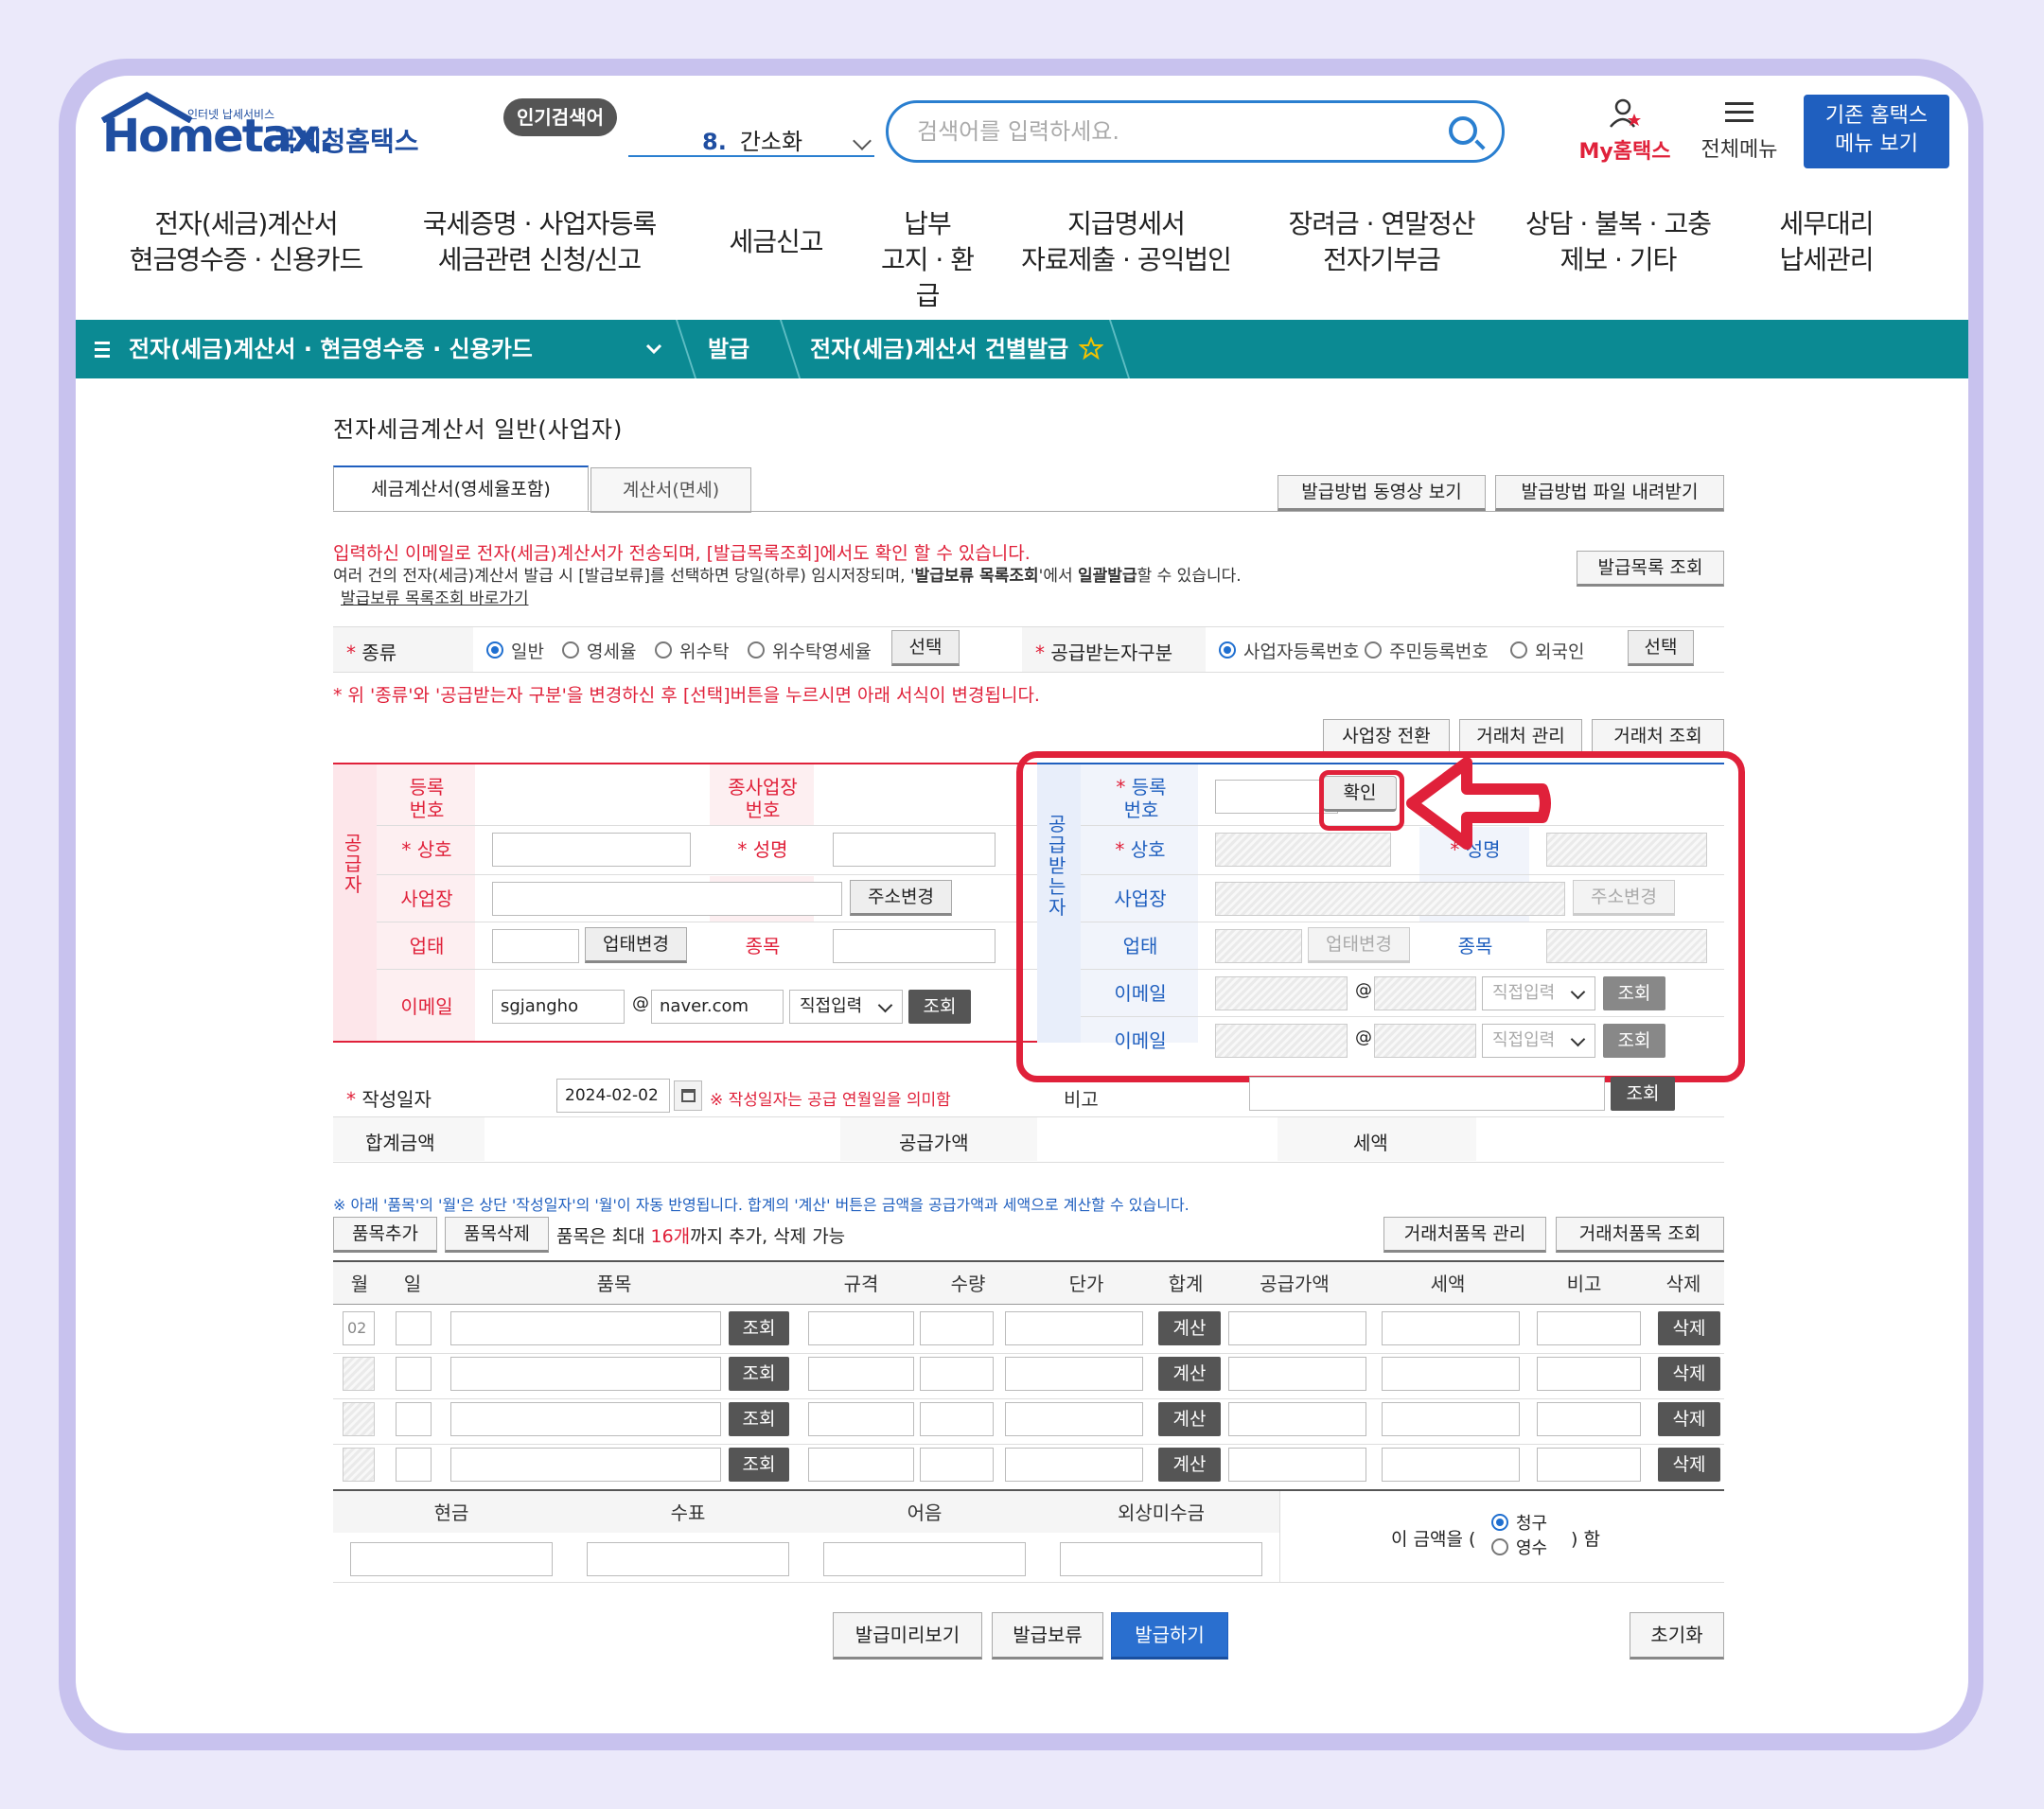 The height and width of the screenshot is (1809, 2044). What do you see at coordinates (497, 1235) in the screenshot?
I see `item-delete-button: 품목삭제` at bounding box center [497, 1235].